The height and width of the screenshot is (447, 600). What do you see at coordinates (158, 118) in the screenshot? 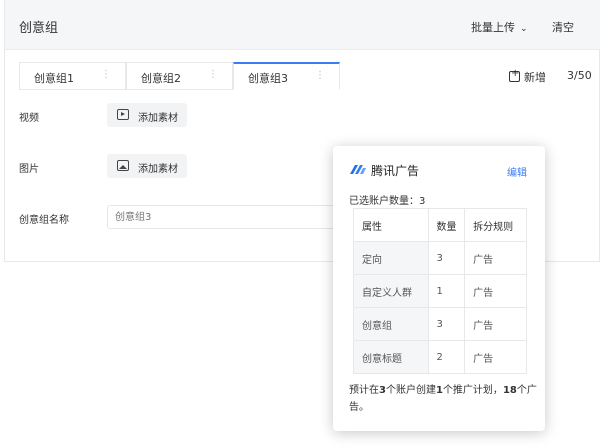
I see `add-video-label: 添加素材` at bounding box center [158, 118].